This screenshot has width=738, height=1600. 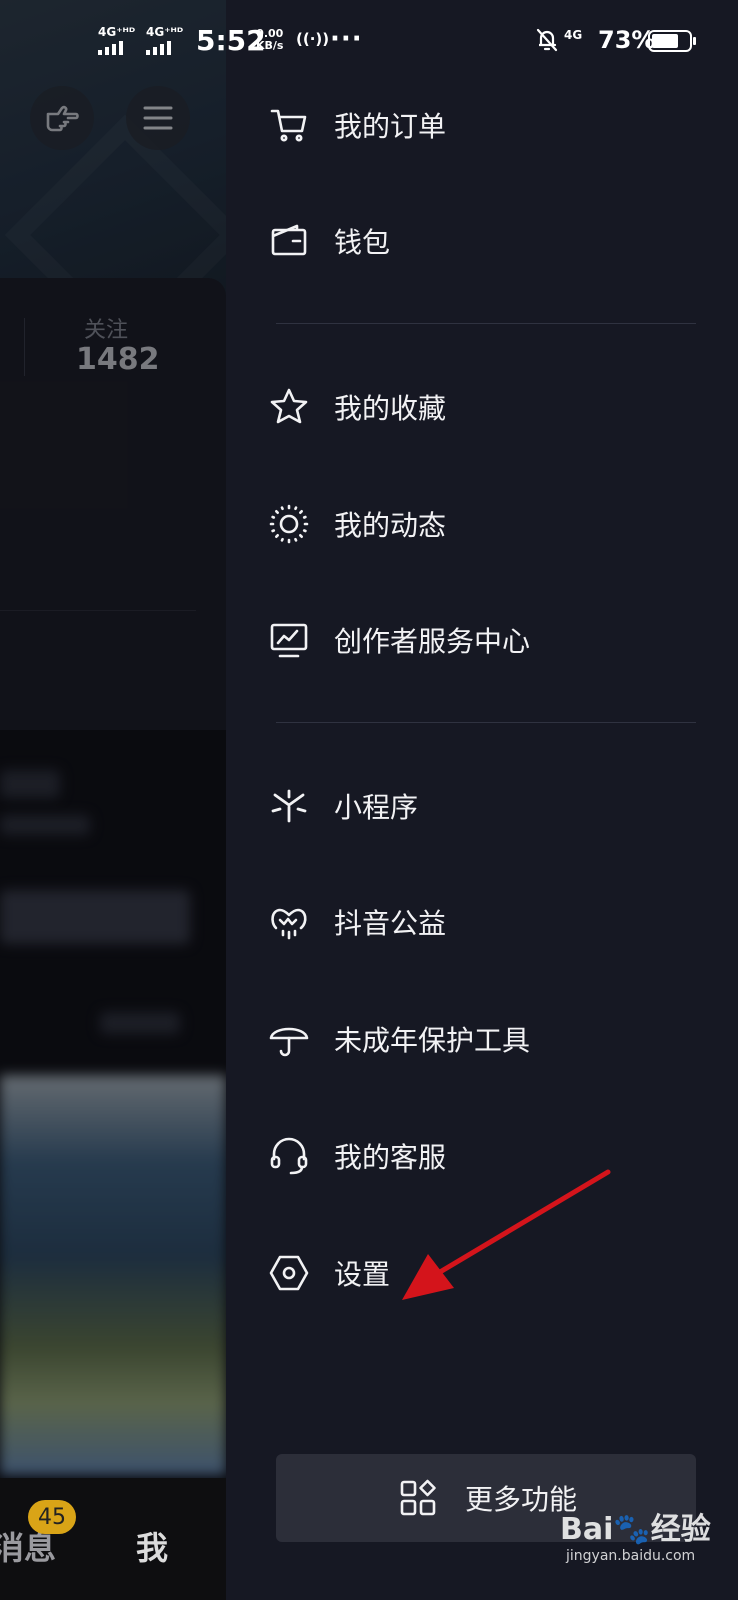 I want to click on menu-item-charity: 抖音公益, so click(x=481, y=922).